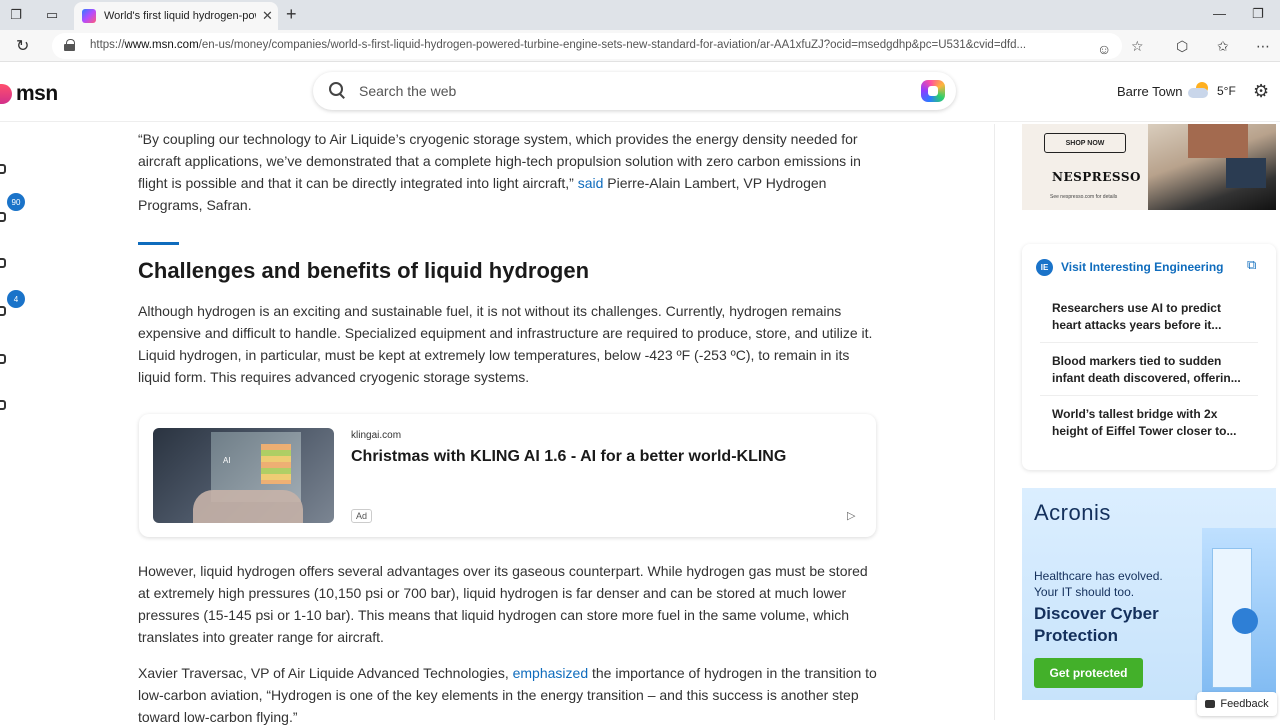 The height and width of the screenshot is (728, 1280). What do you see at coordinates (1096, 624) in the screenshot?
I see `acronis-headline: Discover Cyber Protection` at bounding box center [1096, 624].